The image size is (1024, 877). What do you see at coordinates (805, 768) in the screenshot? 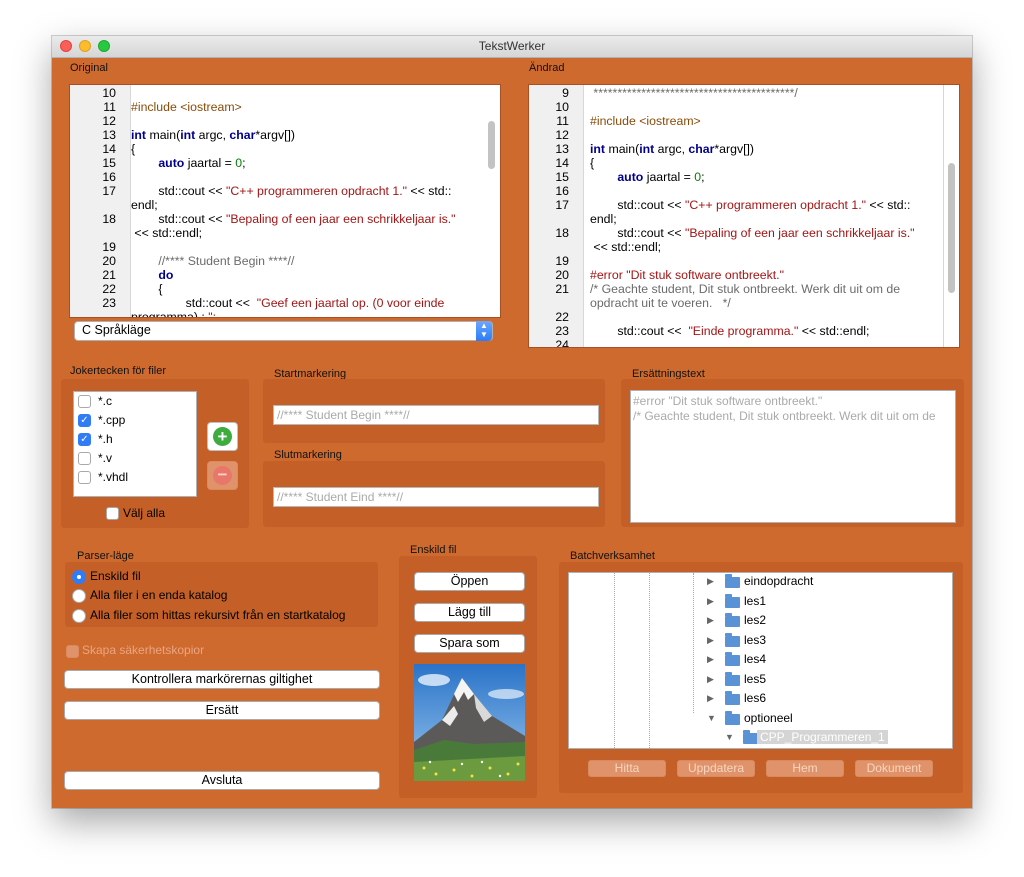
I see `home-button: Hem` at bounding box center [805, 768].